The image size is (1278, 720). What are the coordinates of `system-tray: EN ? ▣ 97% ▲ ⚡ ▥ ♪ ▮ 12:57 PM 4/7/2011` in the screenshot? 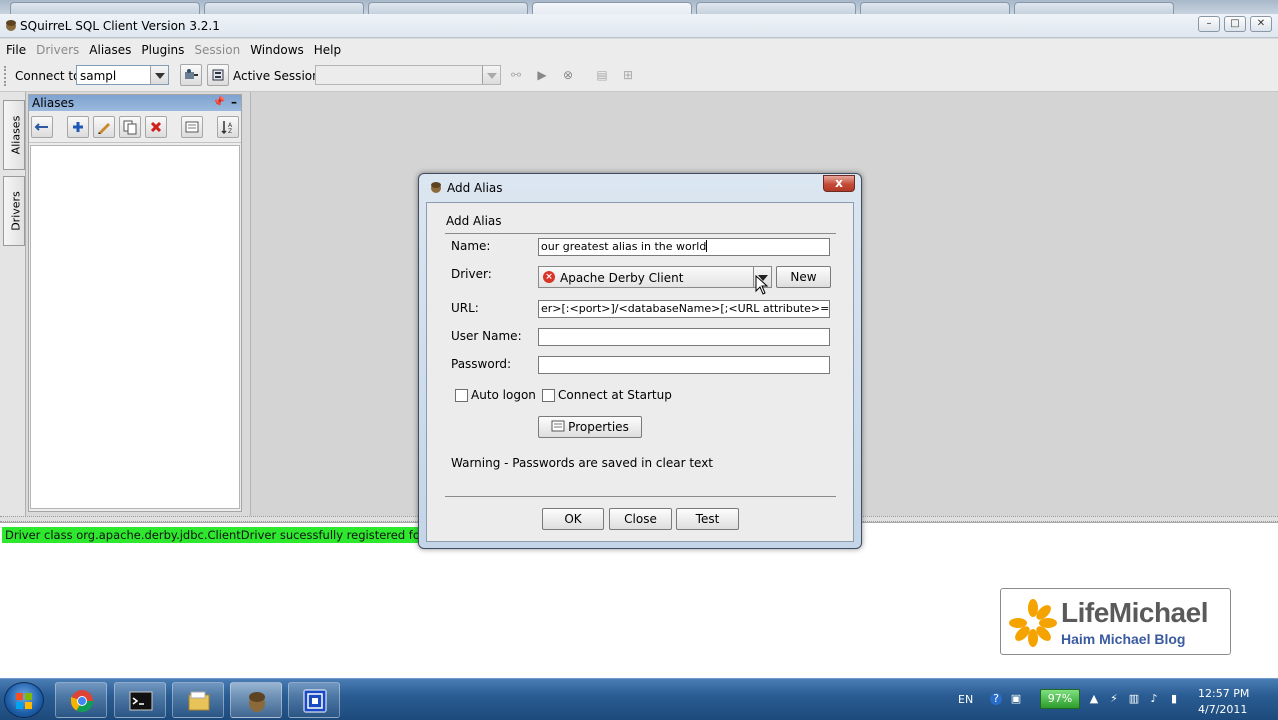 It's located at (1113, 699).